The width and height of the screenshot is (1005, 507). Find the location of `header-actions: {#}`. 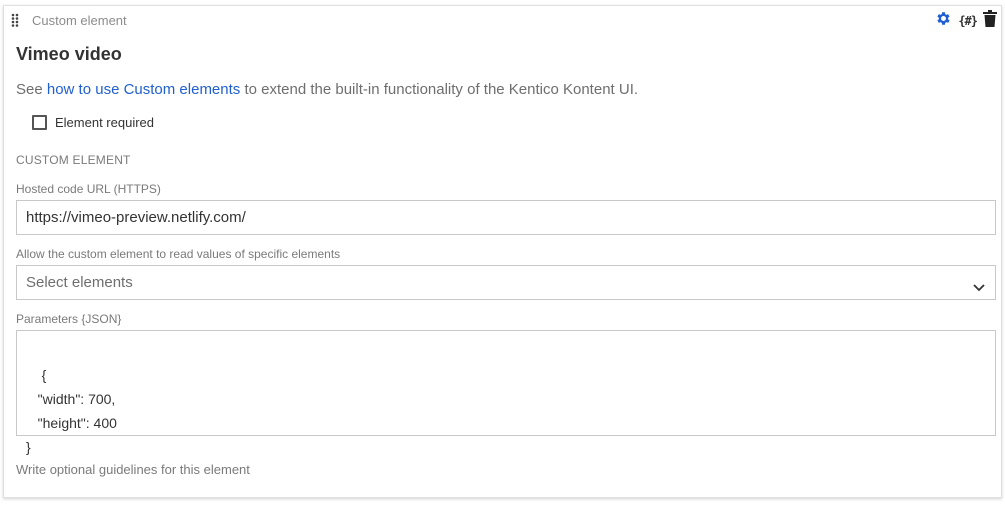

header-actions: {#} is located at coordinates (966, 21).